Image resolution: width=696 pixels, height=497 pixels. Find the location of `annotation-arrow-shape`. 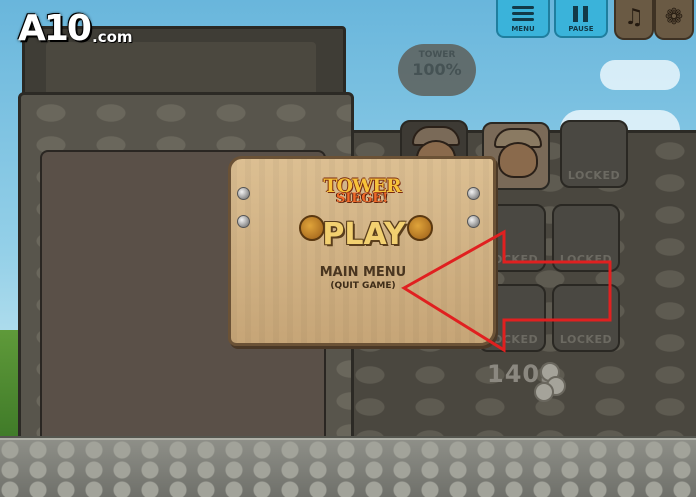

annotation-arrow-shape is located at coordinates (506, 291).